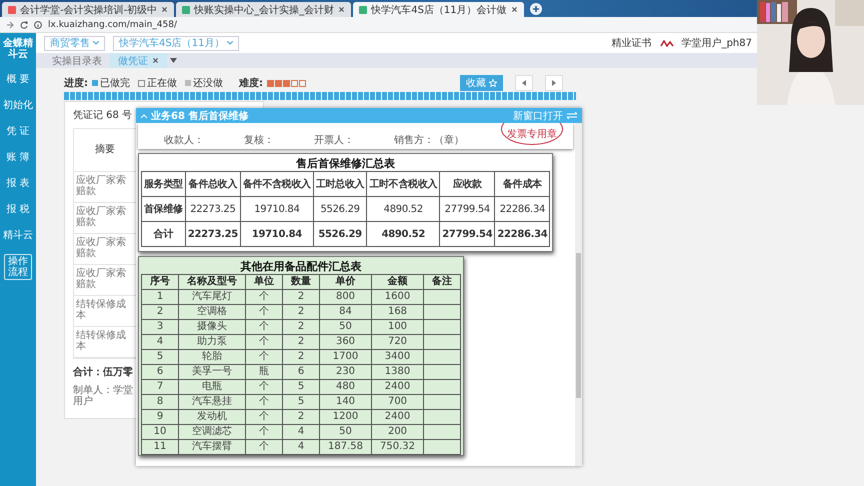 This screenshot has width=864, height=486. What do you see at coordinates (18, 183) in the screenshot?
I see `sidebar-item: 报 表` at bounding box center [18, 183].